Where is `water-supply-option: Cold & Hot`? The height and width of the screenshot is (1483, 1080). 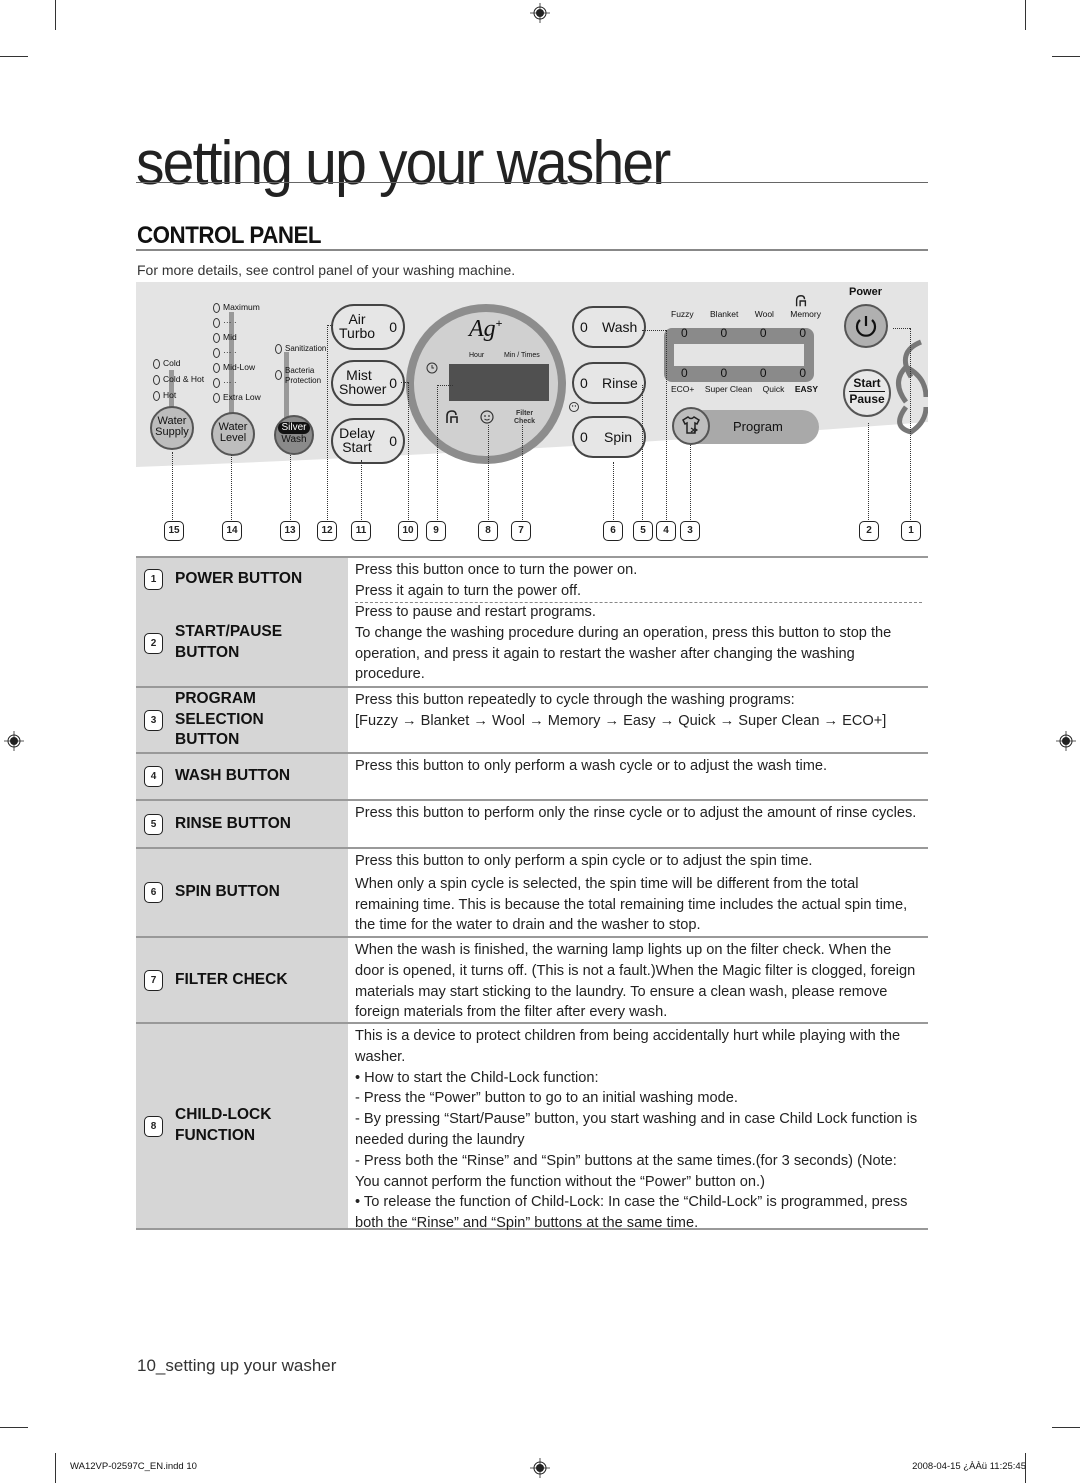 water-supply-option: Cold & Hot is located at coordinates (178, 379).